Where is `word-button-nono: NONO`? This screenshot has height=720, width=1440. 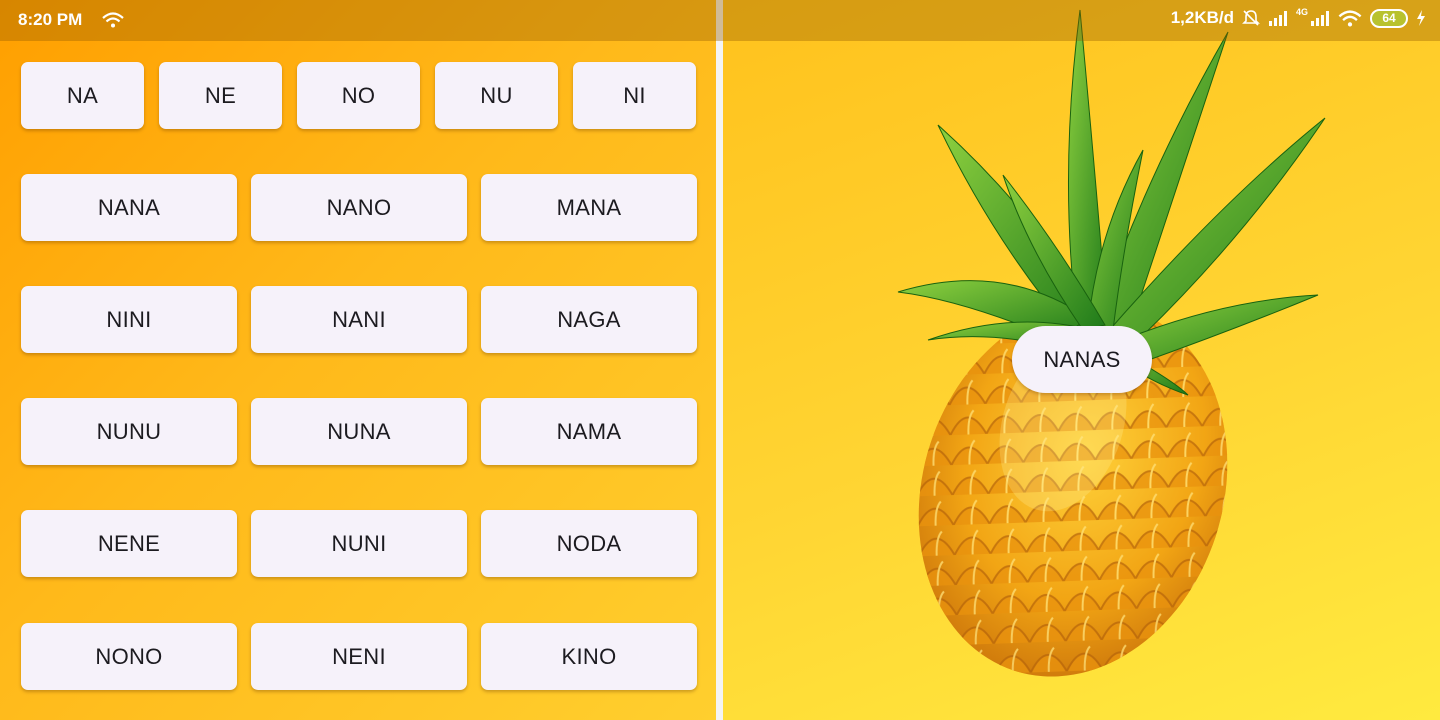 word-button-nono: NONO is located at coordinates (129, 656).